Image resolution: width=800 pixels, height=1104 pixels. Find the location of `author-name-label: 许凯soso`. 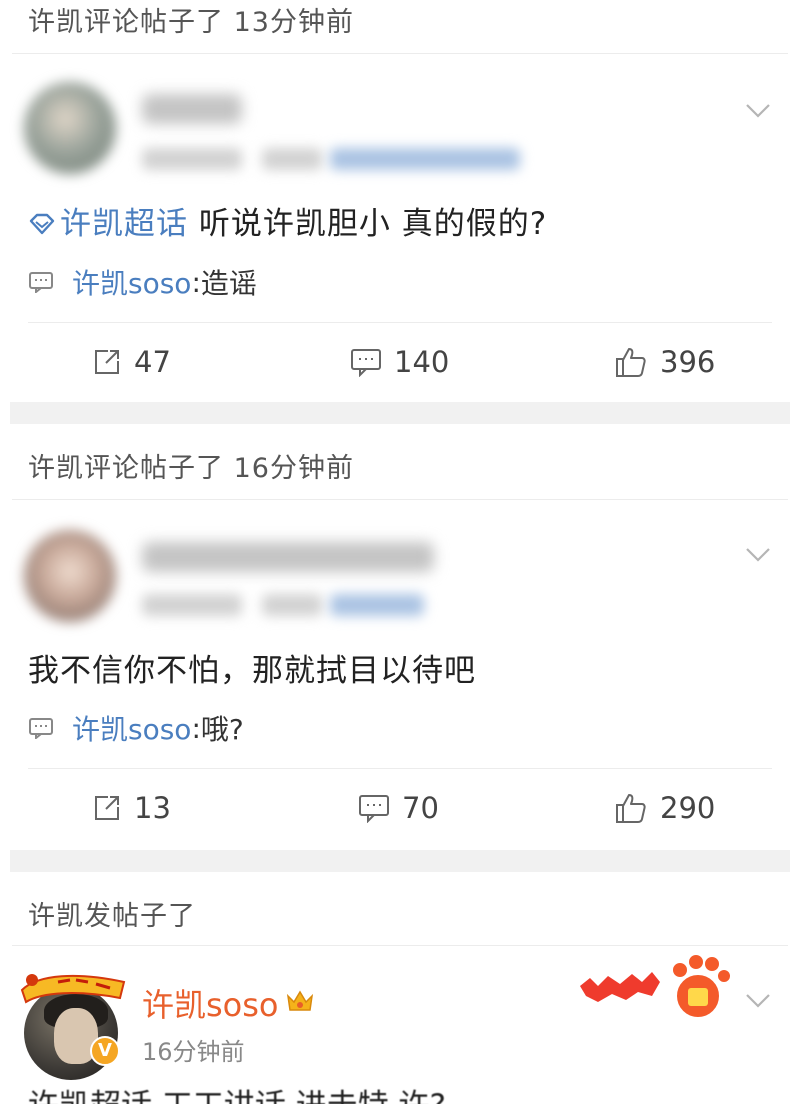

author-name-label: 许凯soso is located at coordinates (210, 1005).